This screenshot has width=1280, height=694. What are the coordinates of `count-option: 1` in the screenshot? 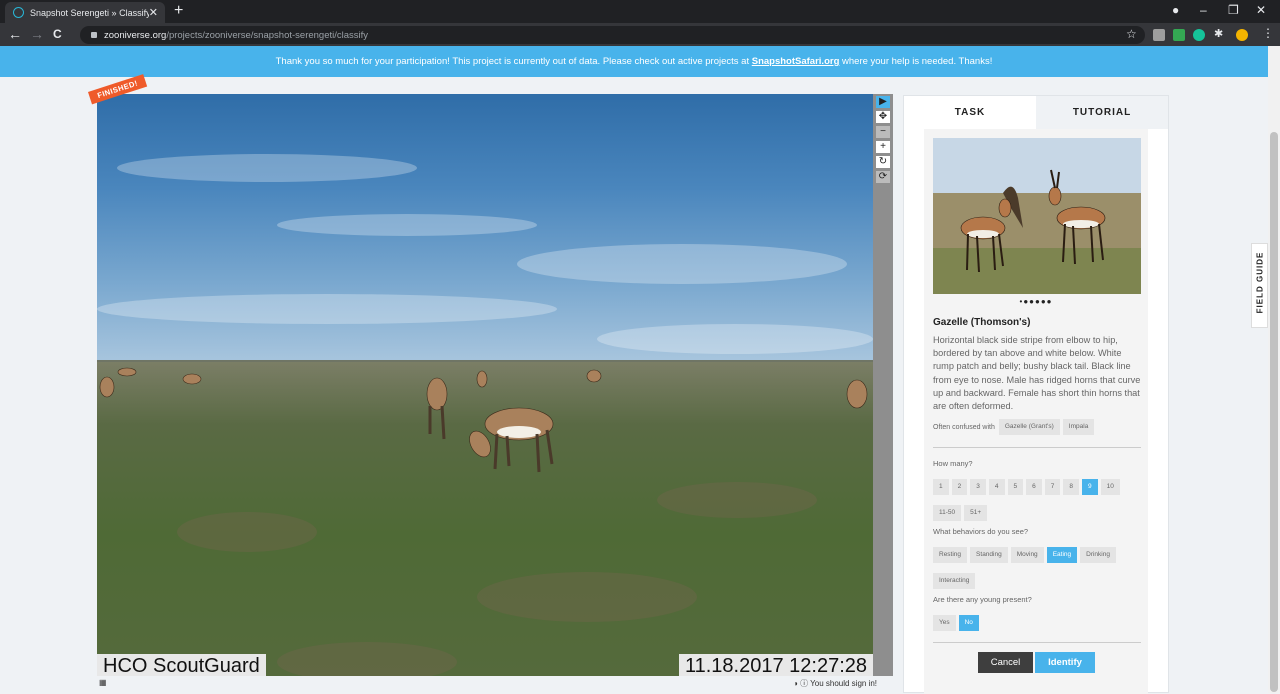 It's located at (941, 487).